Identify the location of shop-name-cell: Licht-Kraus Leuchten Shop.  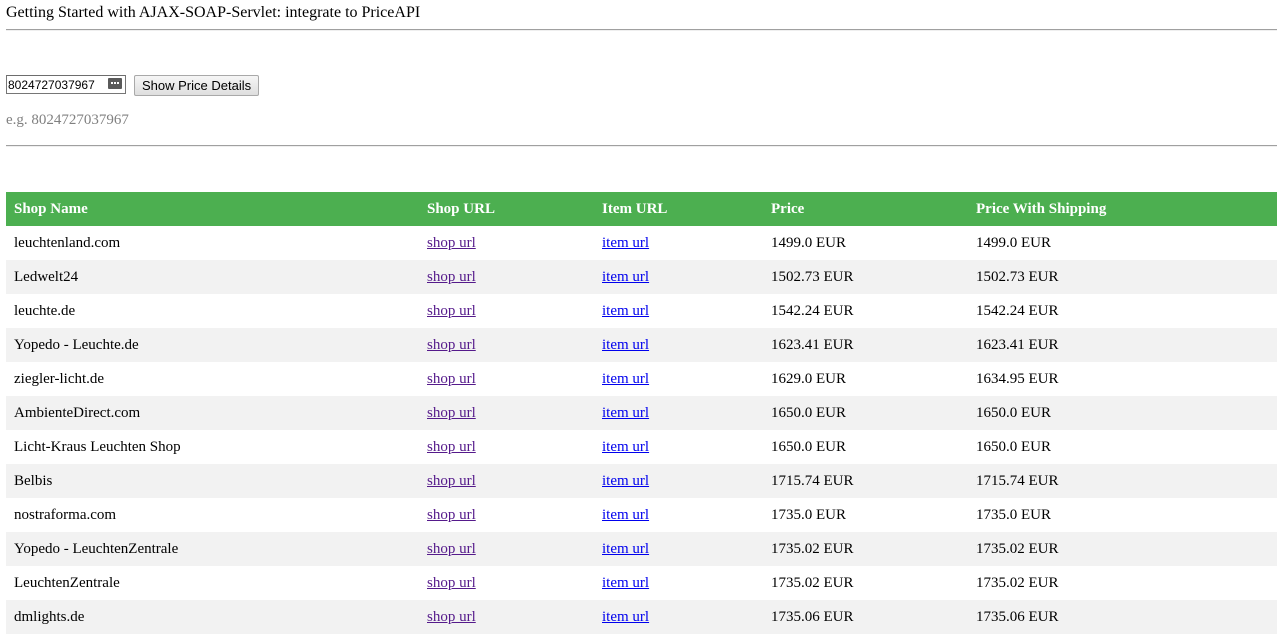
(212, 447).